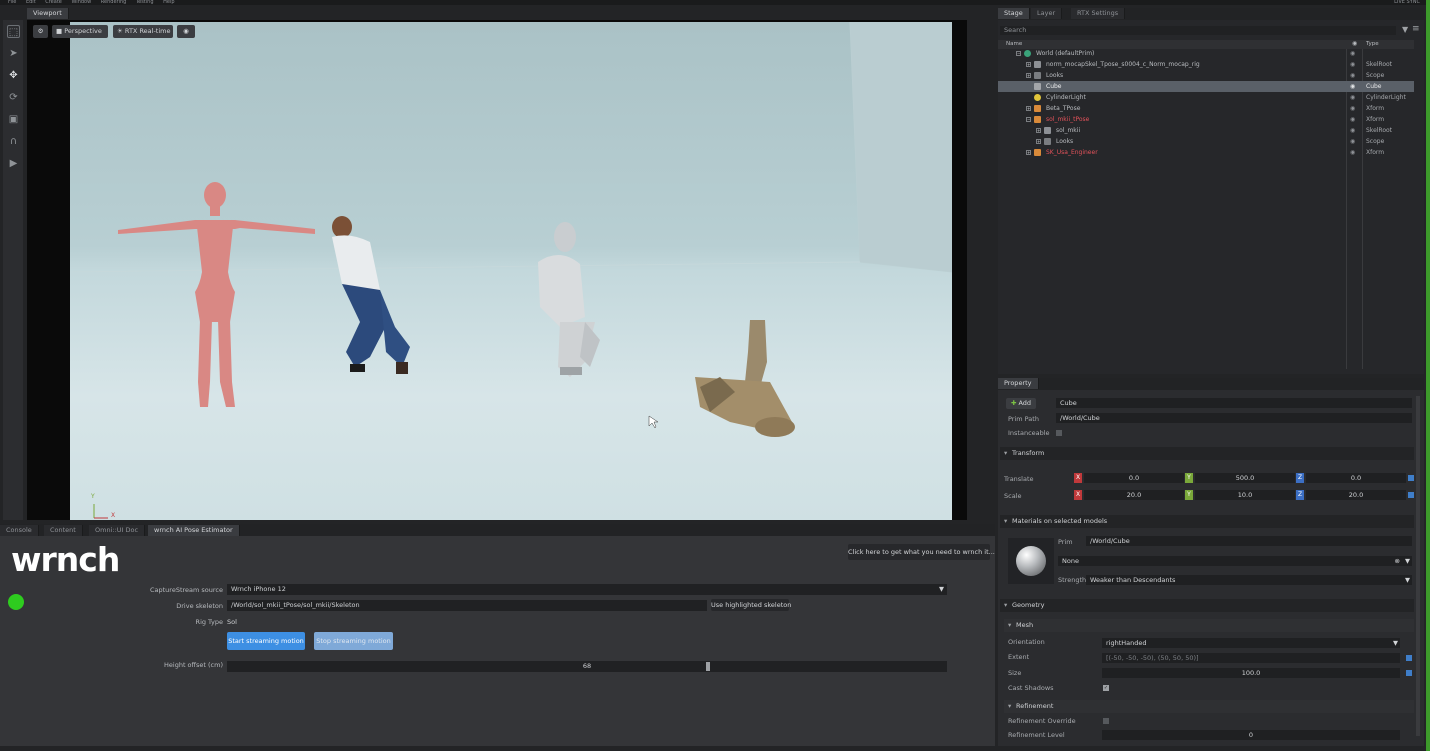 The width and height of the screenshot is (1430, 751). Describe the element at coordinates (1207, 605) in the screenshot. I see `geometry-section-header: Geometry` at that location.